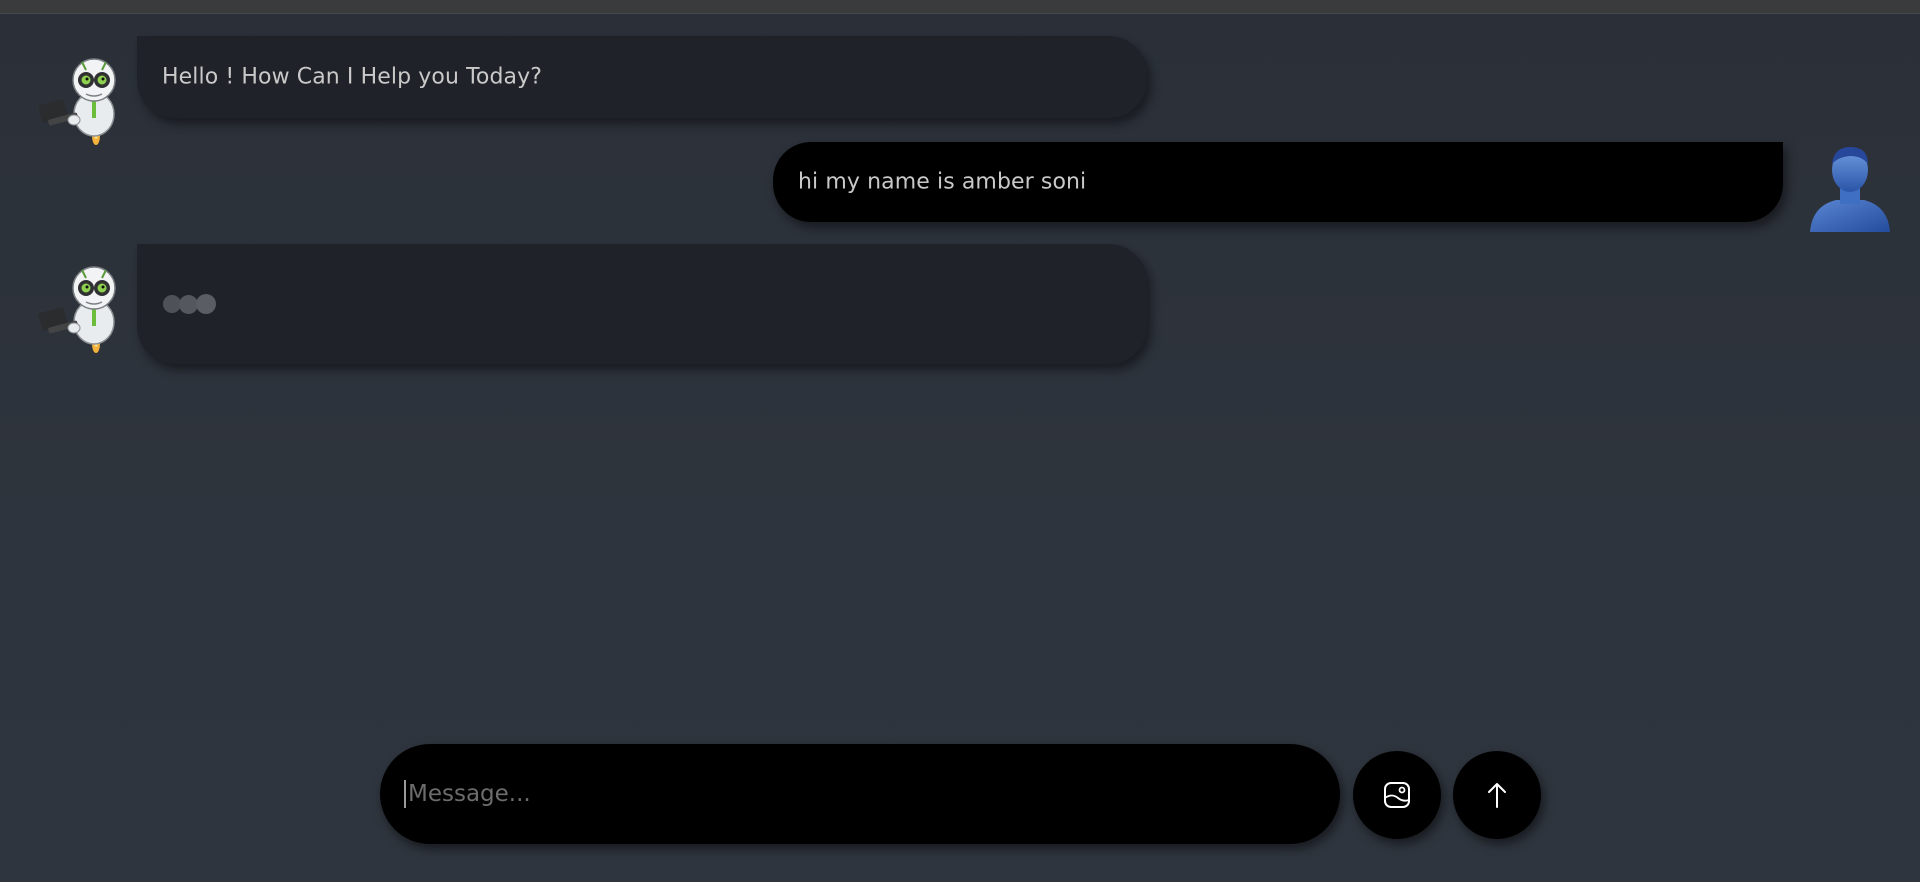 The image size is (1920, 882). Describe the element at coordinates (642, 304) in the screenshot. I see `bot-typing-bubble` at that location.